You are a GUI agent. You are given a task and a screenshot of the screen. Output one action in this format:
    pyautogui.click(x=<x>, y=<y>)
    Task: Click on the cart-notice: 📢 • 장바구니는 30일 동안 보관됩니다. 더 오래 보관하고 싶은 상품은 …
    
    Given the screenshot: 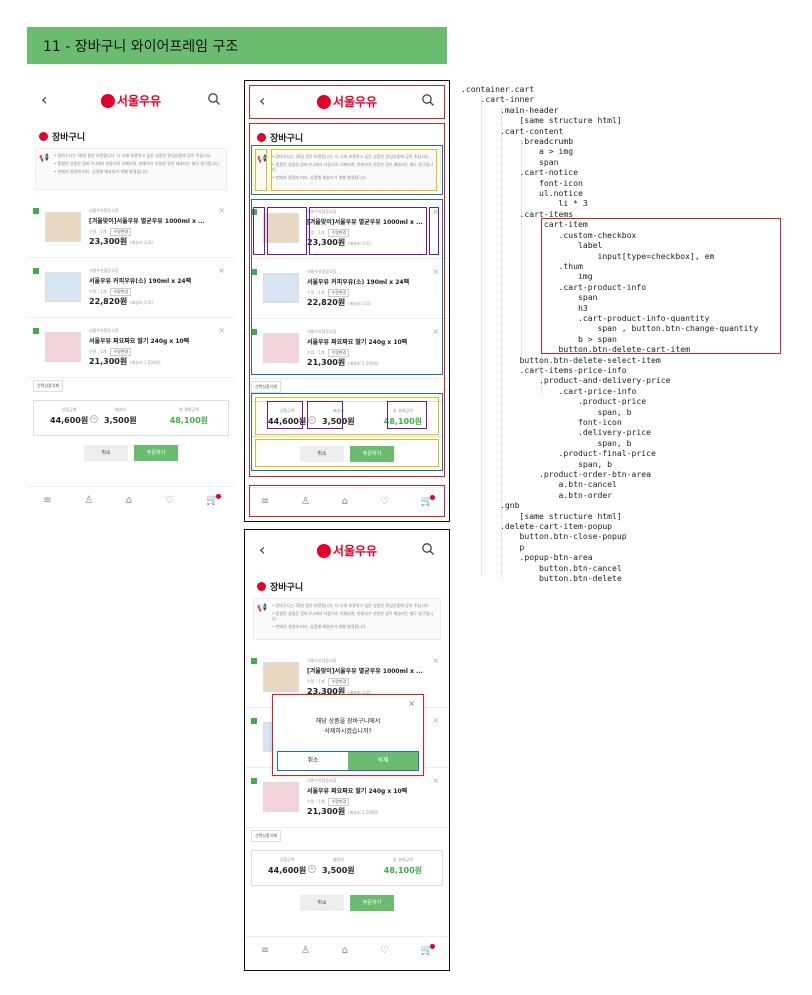 What is the action you would take?
    pyautogui.click(x=347, y=619)
    